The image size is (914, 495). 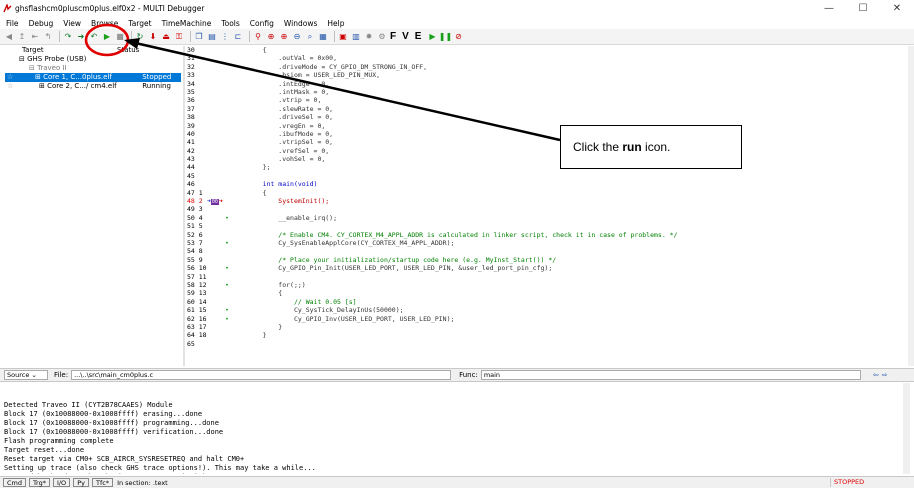 What do you see at coordinates (227, 201) in the screenshot?
I see `pc-marker-icon: ➜00➜` at bounding box center [227, 201].